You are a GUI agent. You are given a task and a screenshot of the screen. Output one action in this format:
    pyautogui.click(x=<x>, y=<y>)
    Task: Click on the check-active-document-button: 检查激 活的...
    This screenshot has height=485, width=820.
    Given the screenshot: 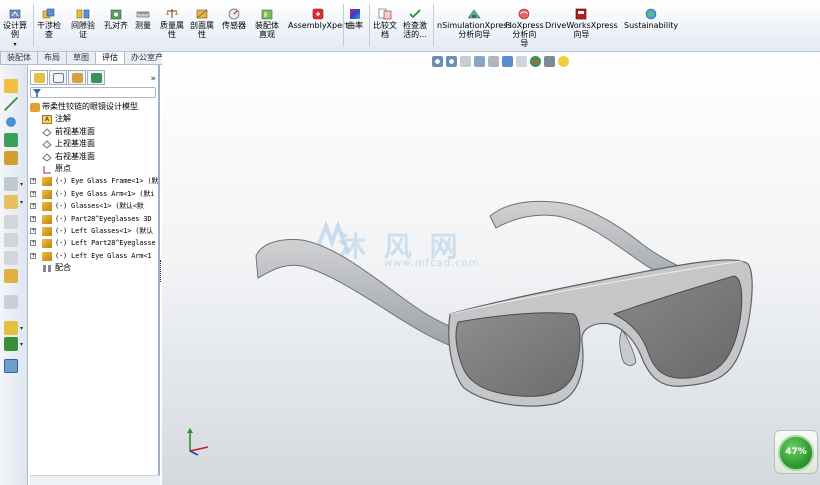 What is the action you would take?
    pyautogui.click(x=415, y=23)
    